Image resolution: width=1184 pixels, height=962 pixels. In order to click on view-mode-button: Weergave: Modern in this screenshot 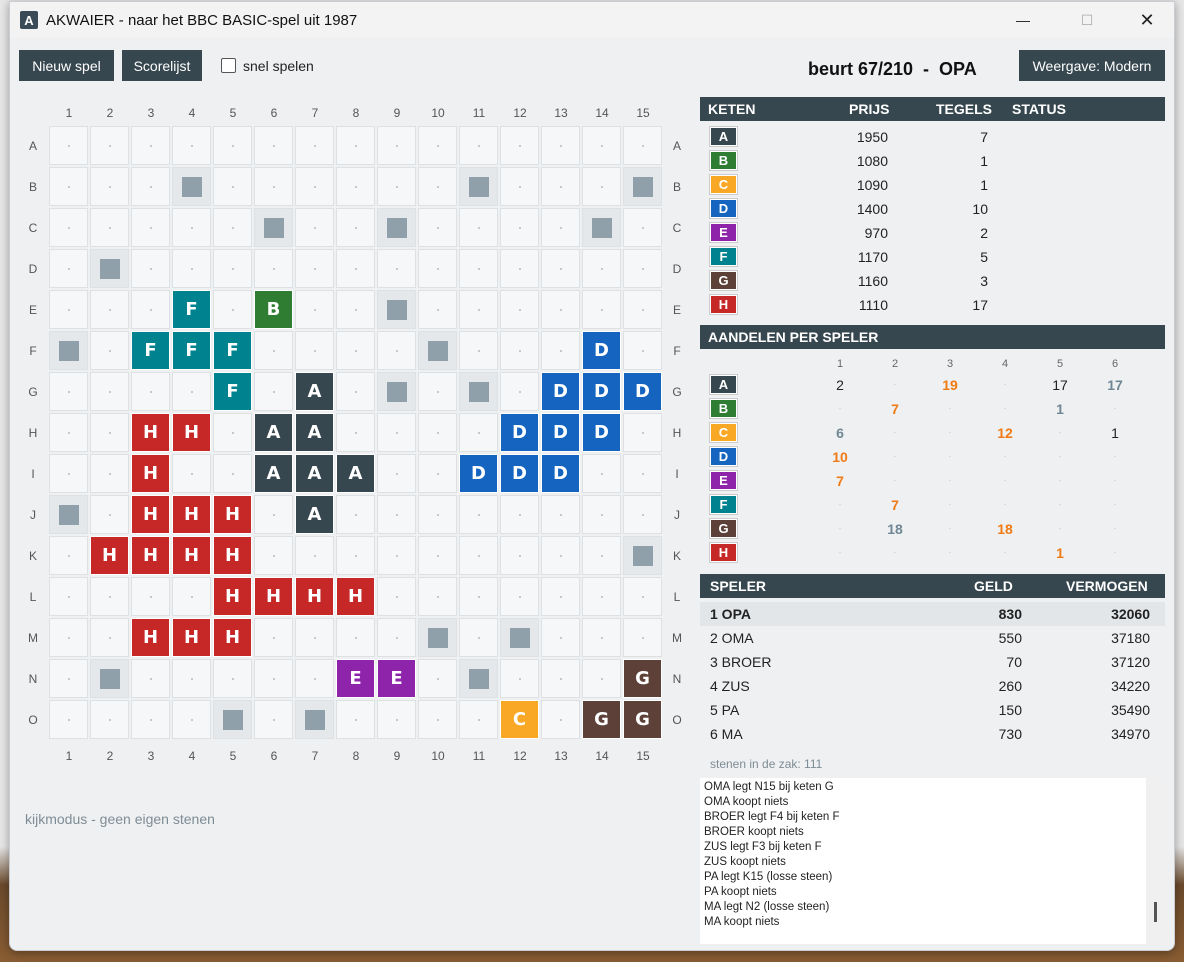, I will do `click(1092, 65)`.